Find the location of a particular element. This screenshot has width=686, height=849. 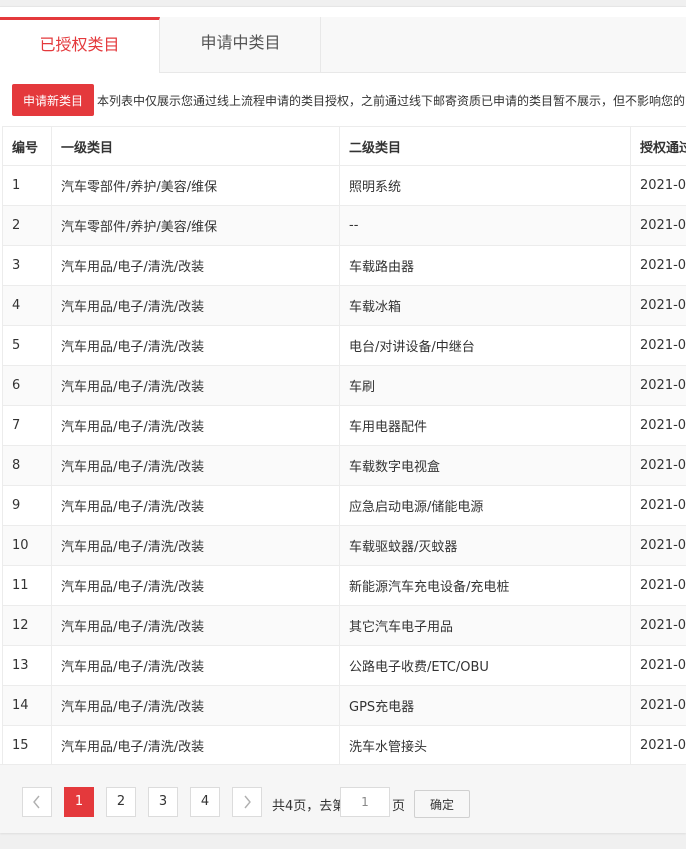

table-row: 11 汽车用品/电子/清洗/改装 新能源汽车充电设备/充电桩 2021-0 is located at coordinates (344, 585).